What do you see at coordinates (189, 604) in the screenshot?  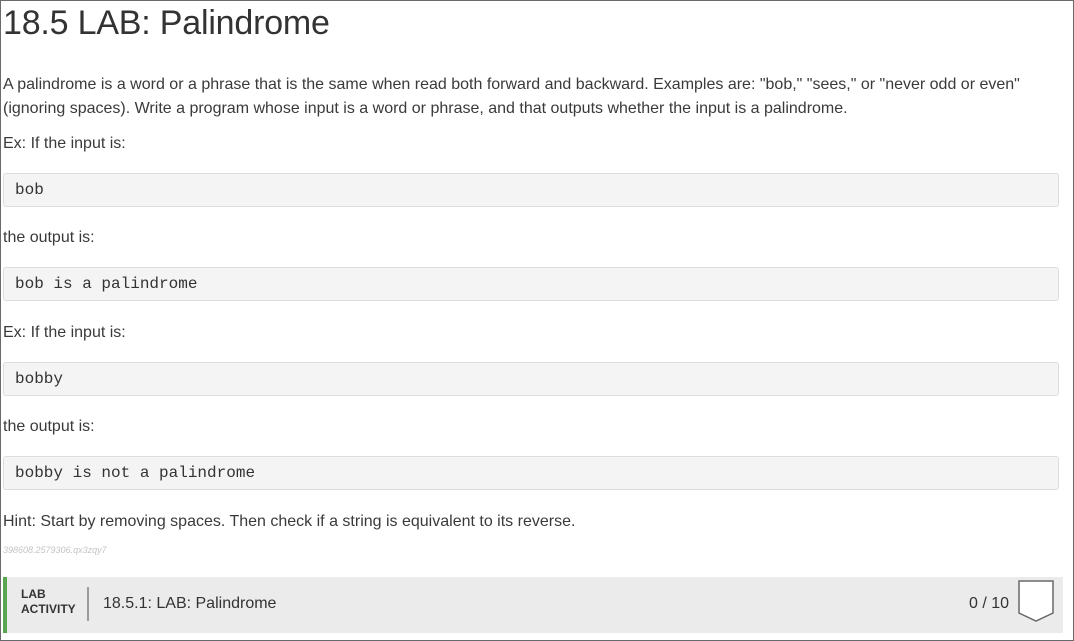 I see `lab-activity-title: 18.5.1: LAB: Palindrome` at bounding box center [189, 604].